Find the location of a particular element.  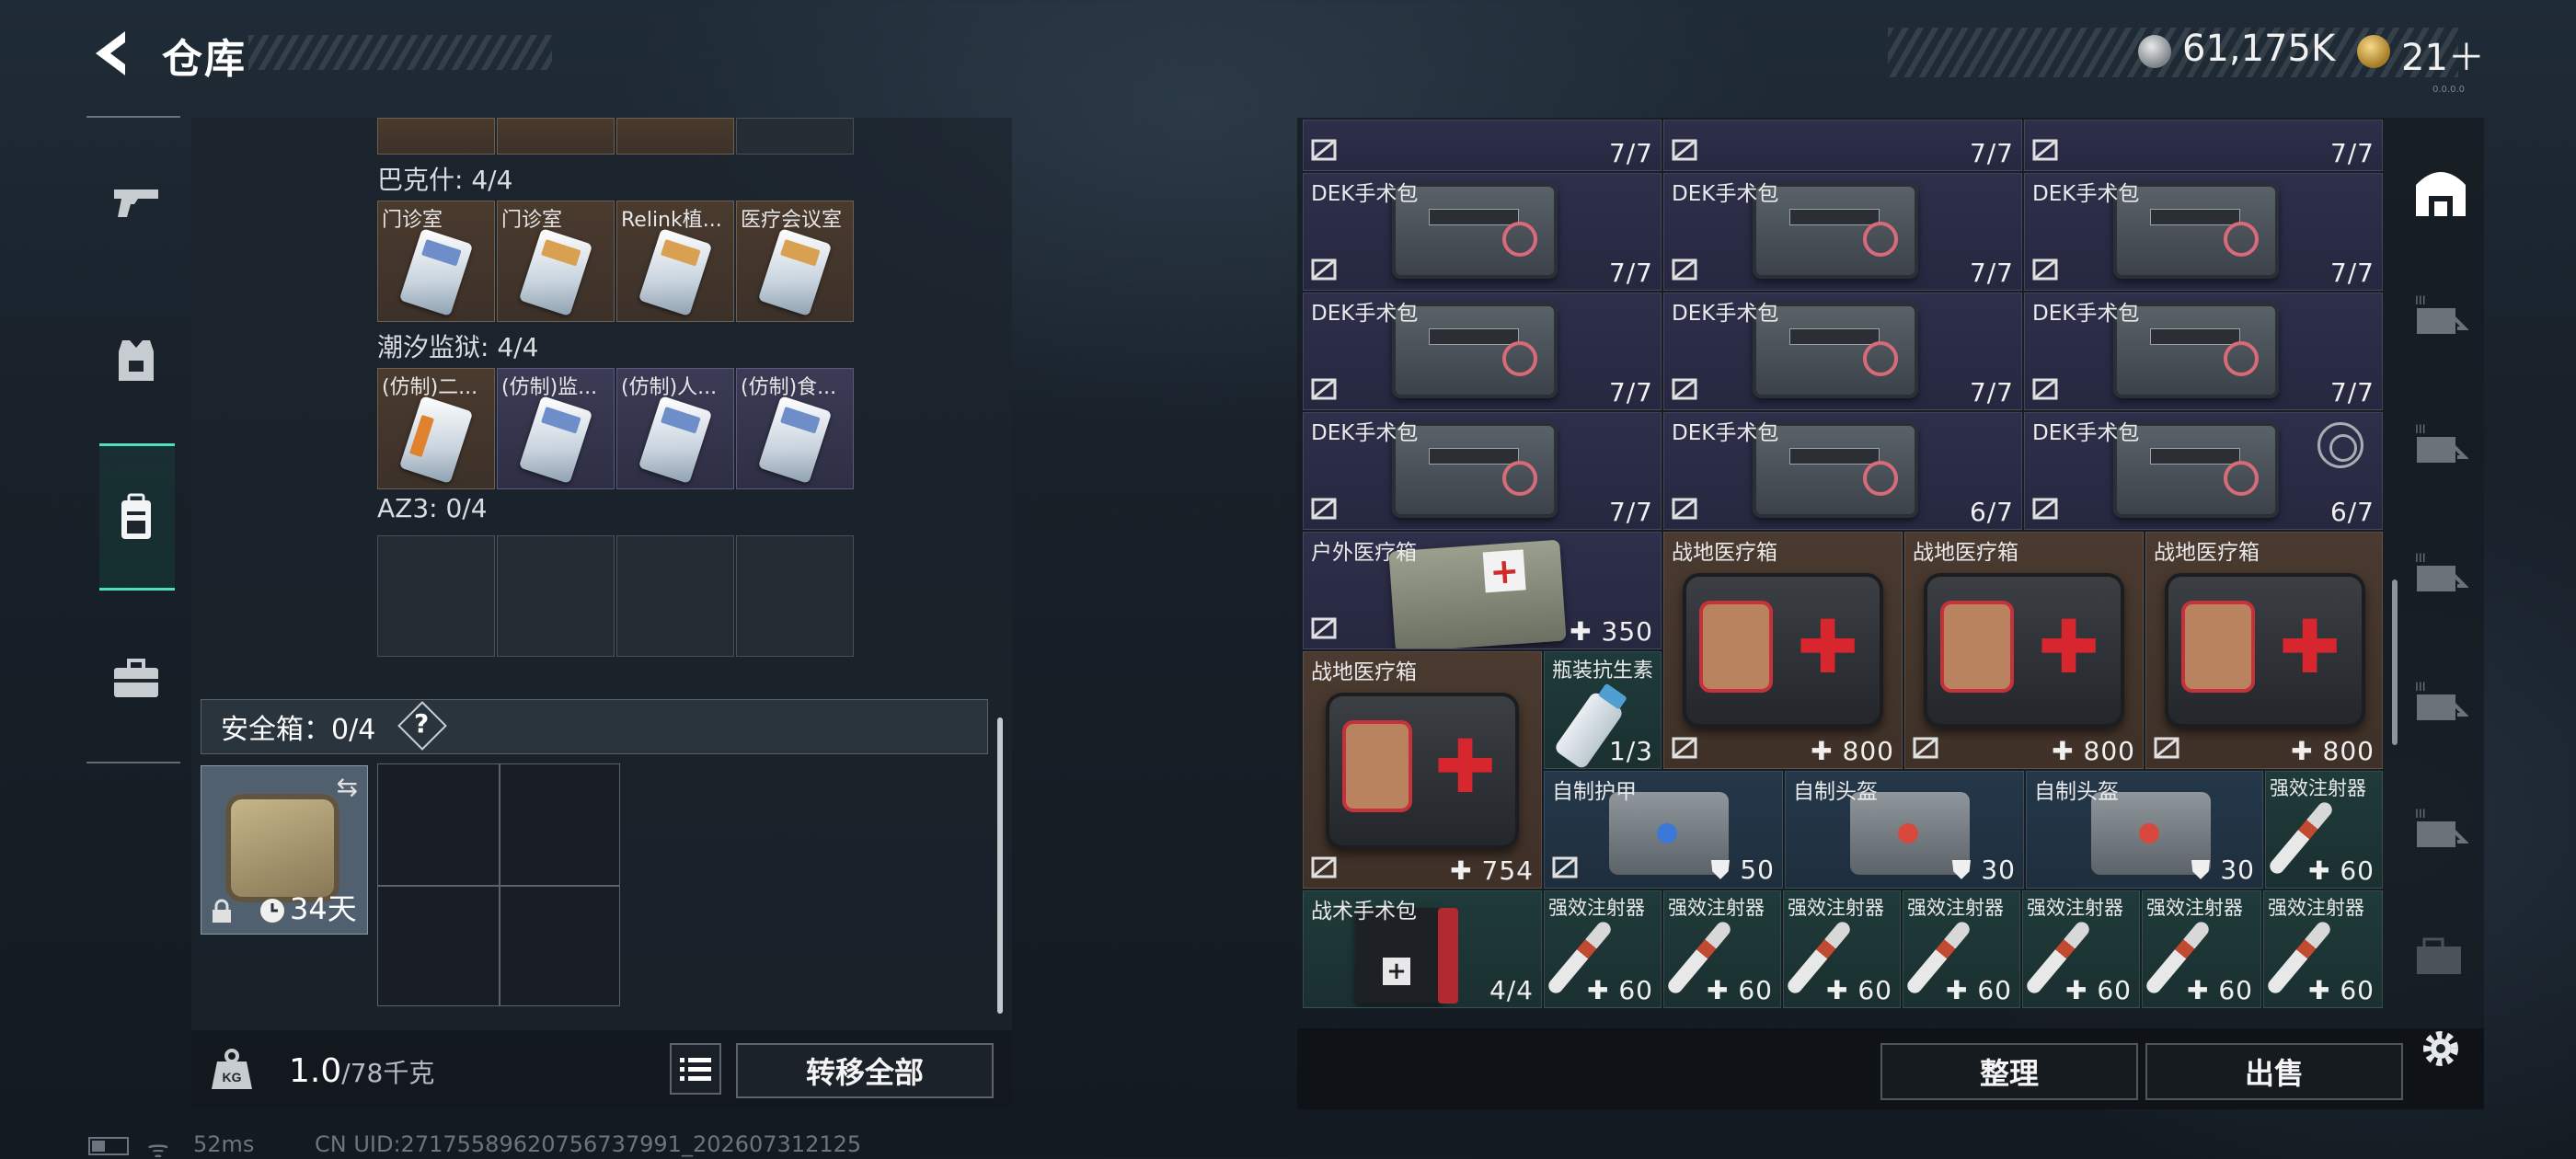

settings-button is located at coordinates (2441, 1048).